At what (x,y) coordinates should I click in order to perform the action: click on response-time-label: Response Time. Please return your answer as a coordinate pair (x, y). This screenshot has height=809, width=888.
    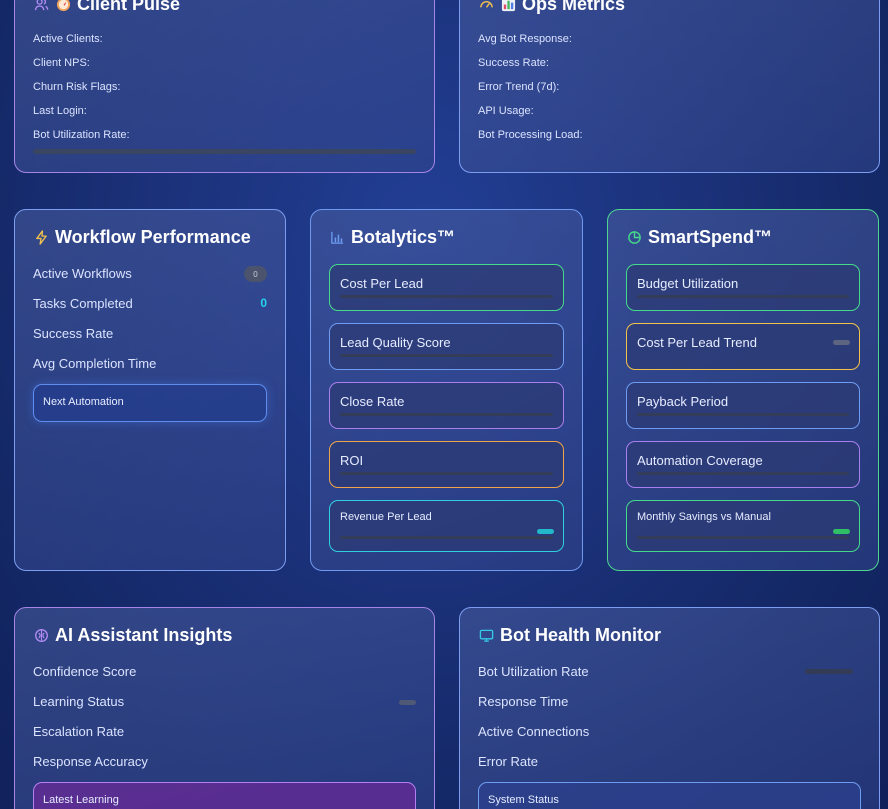
    Looking at the image, I should click on (523, 701).